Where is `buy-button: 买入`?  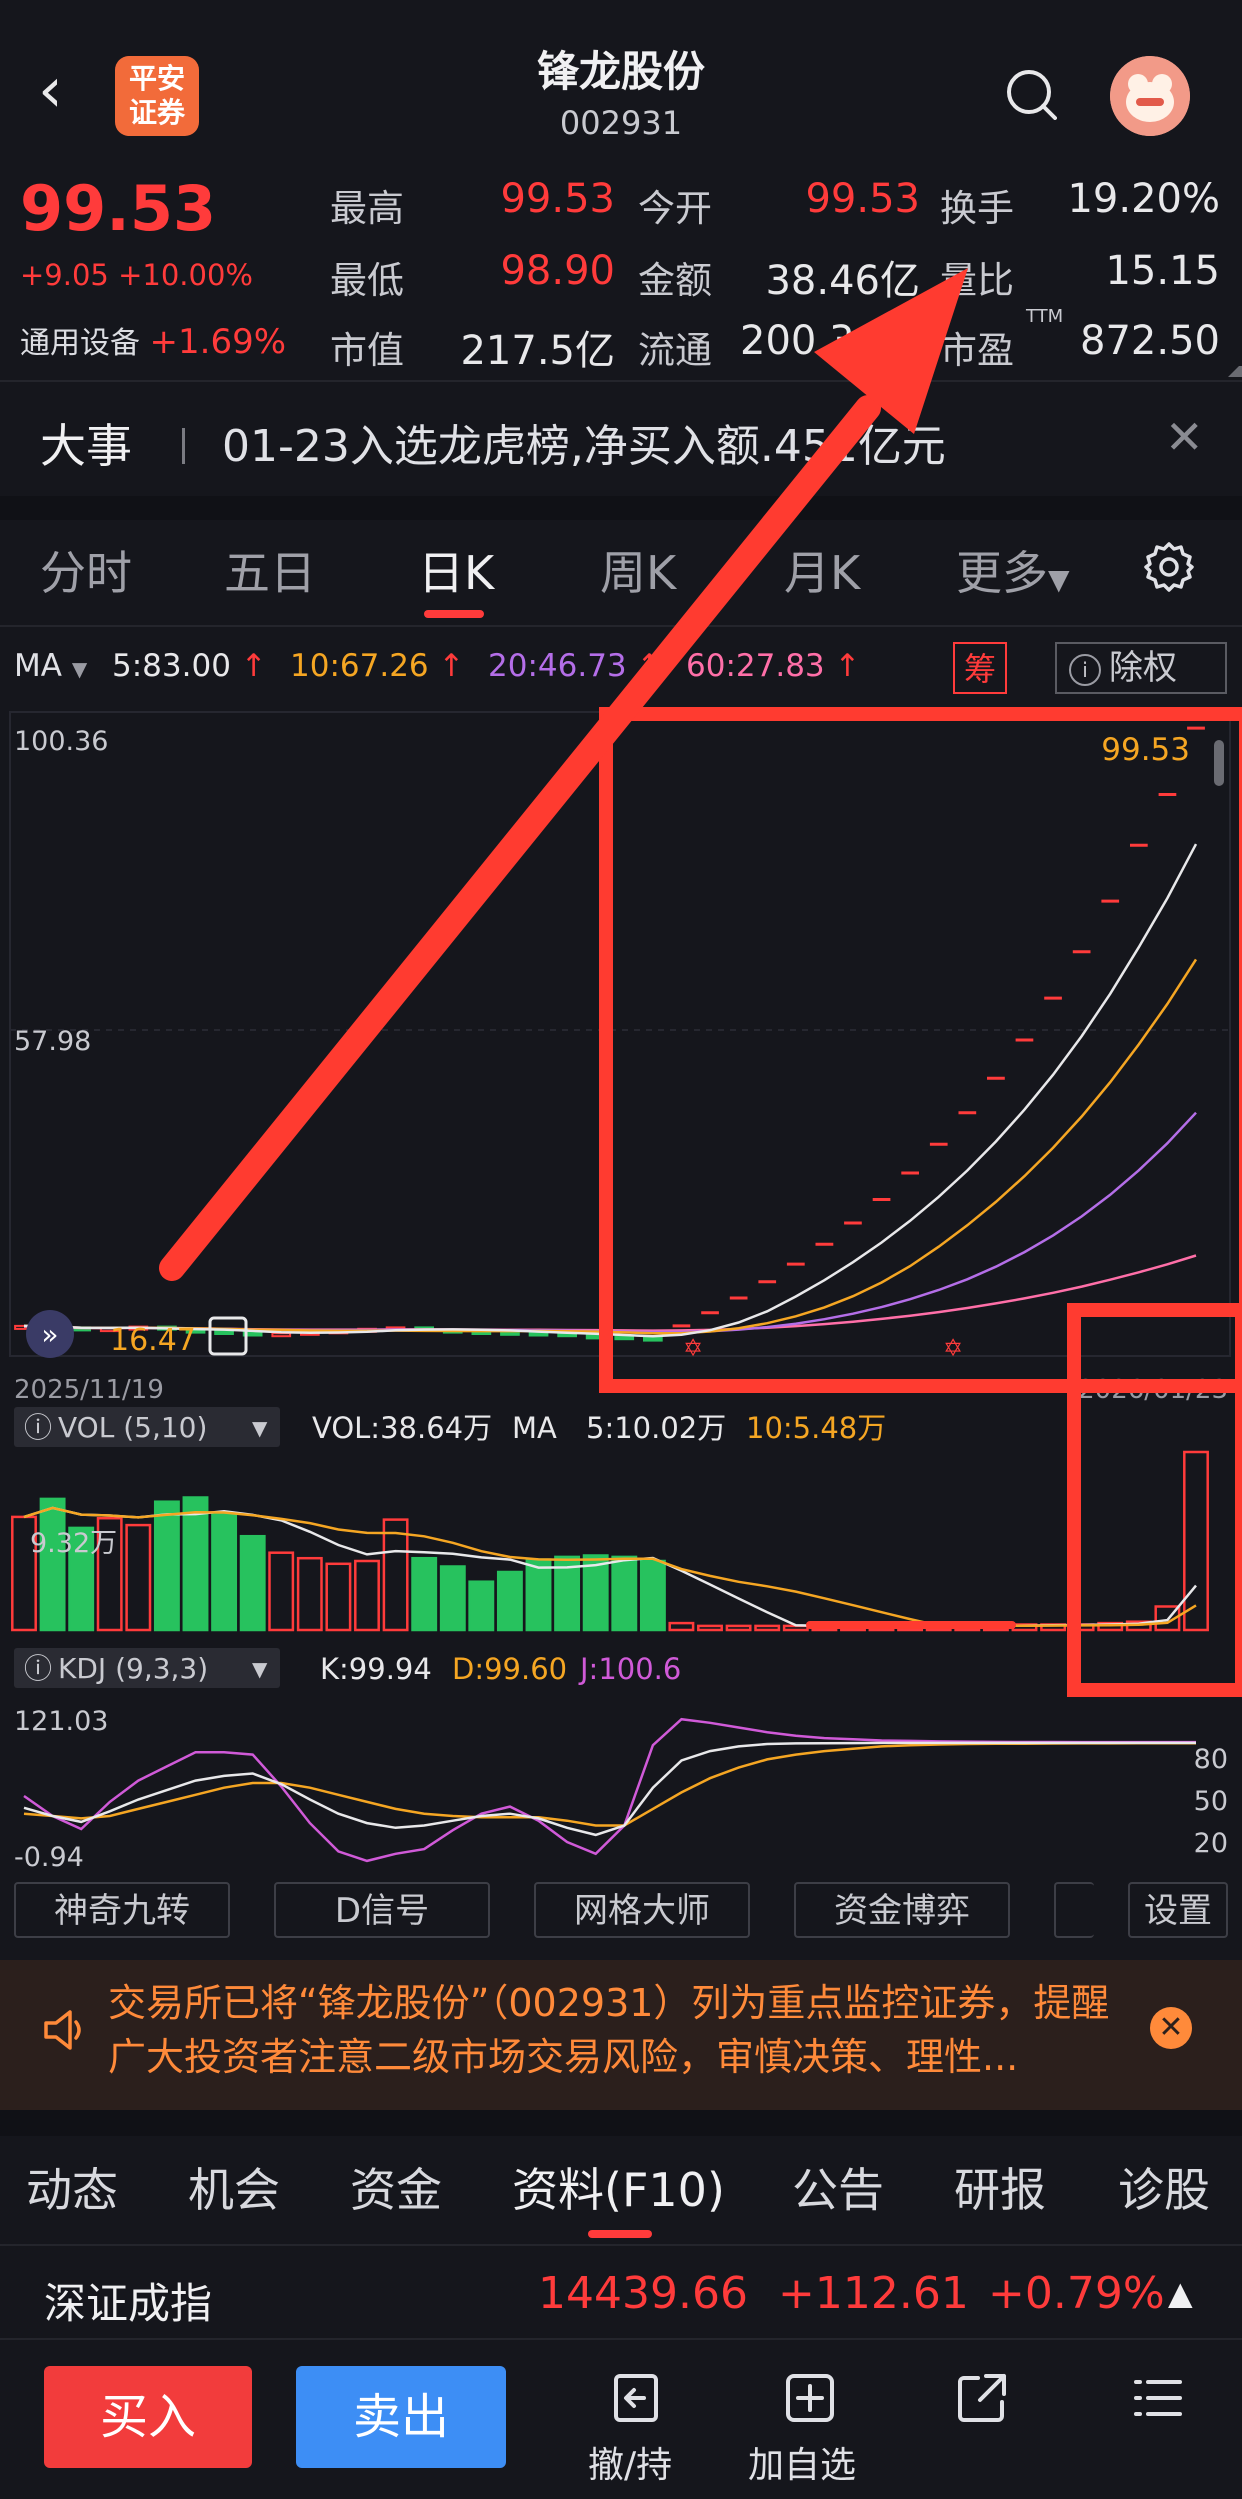 buy-button: 买入 is located at coordinates (148, 2417).